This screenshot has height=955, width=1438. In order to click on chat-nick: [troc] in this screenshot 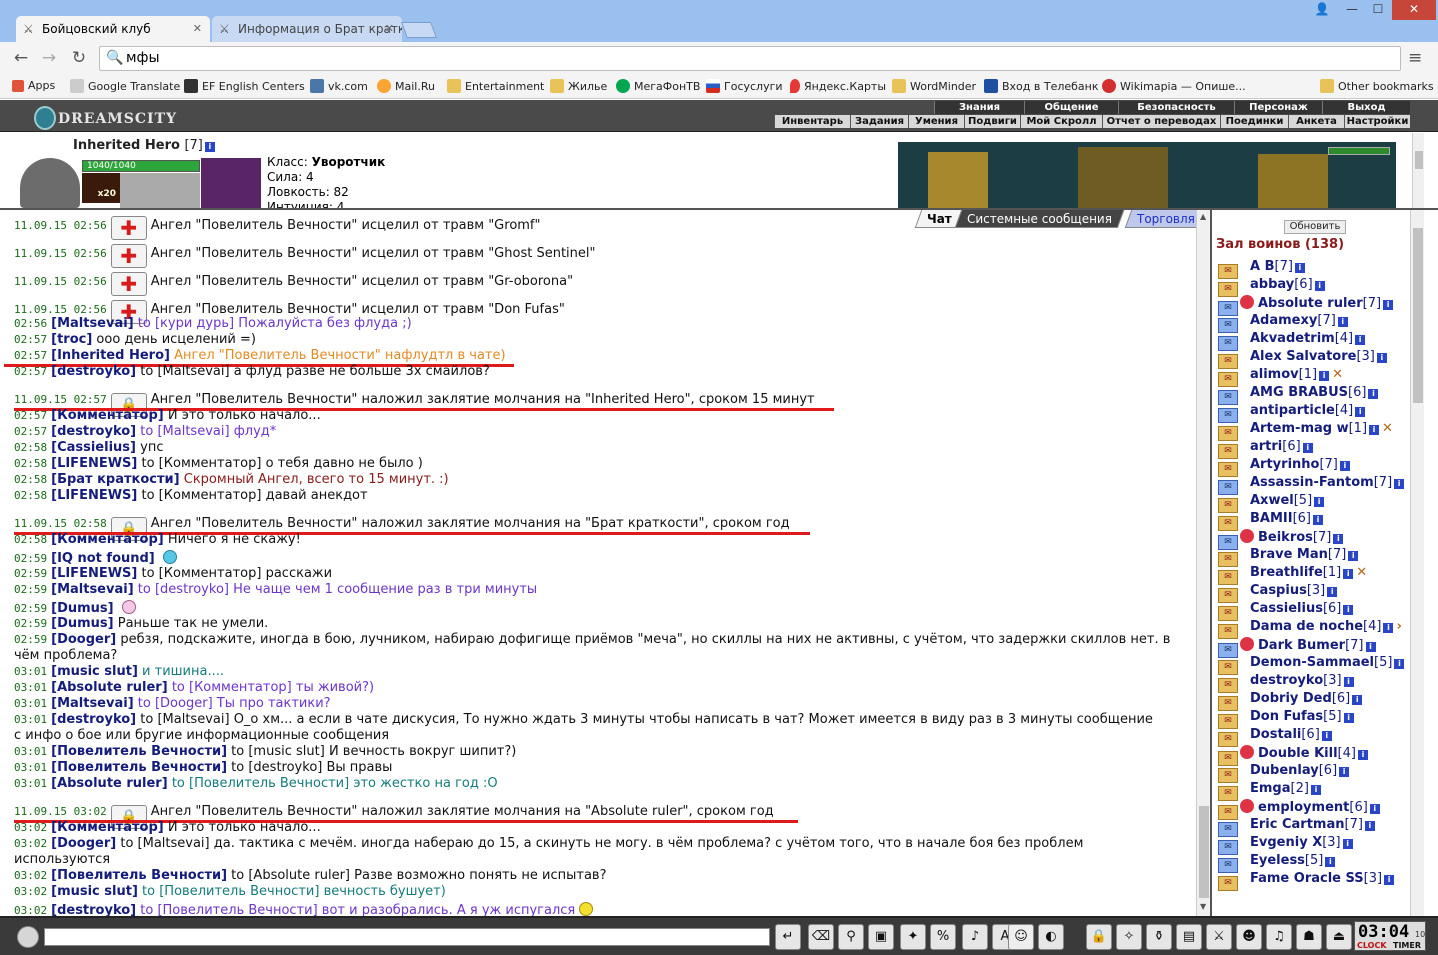, I will do `click(71, 339)`.